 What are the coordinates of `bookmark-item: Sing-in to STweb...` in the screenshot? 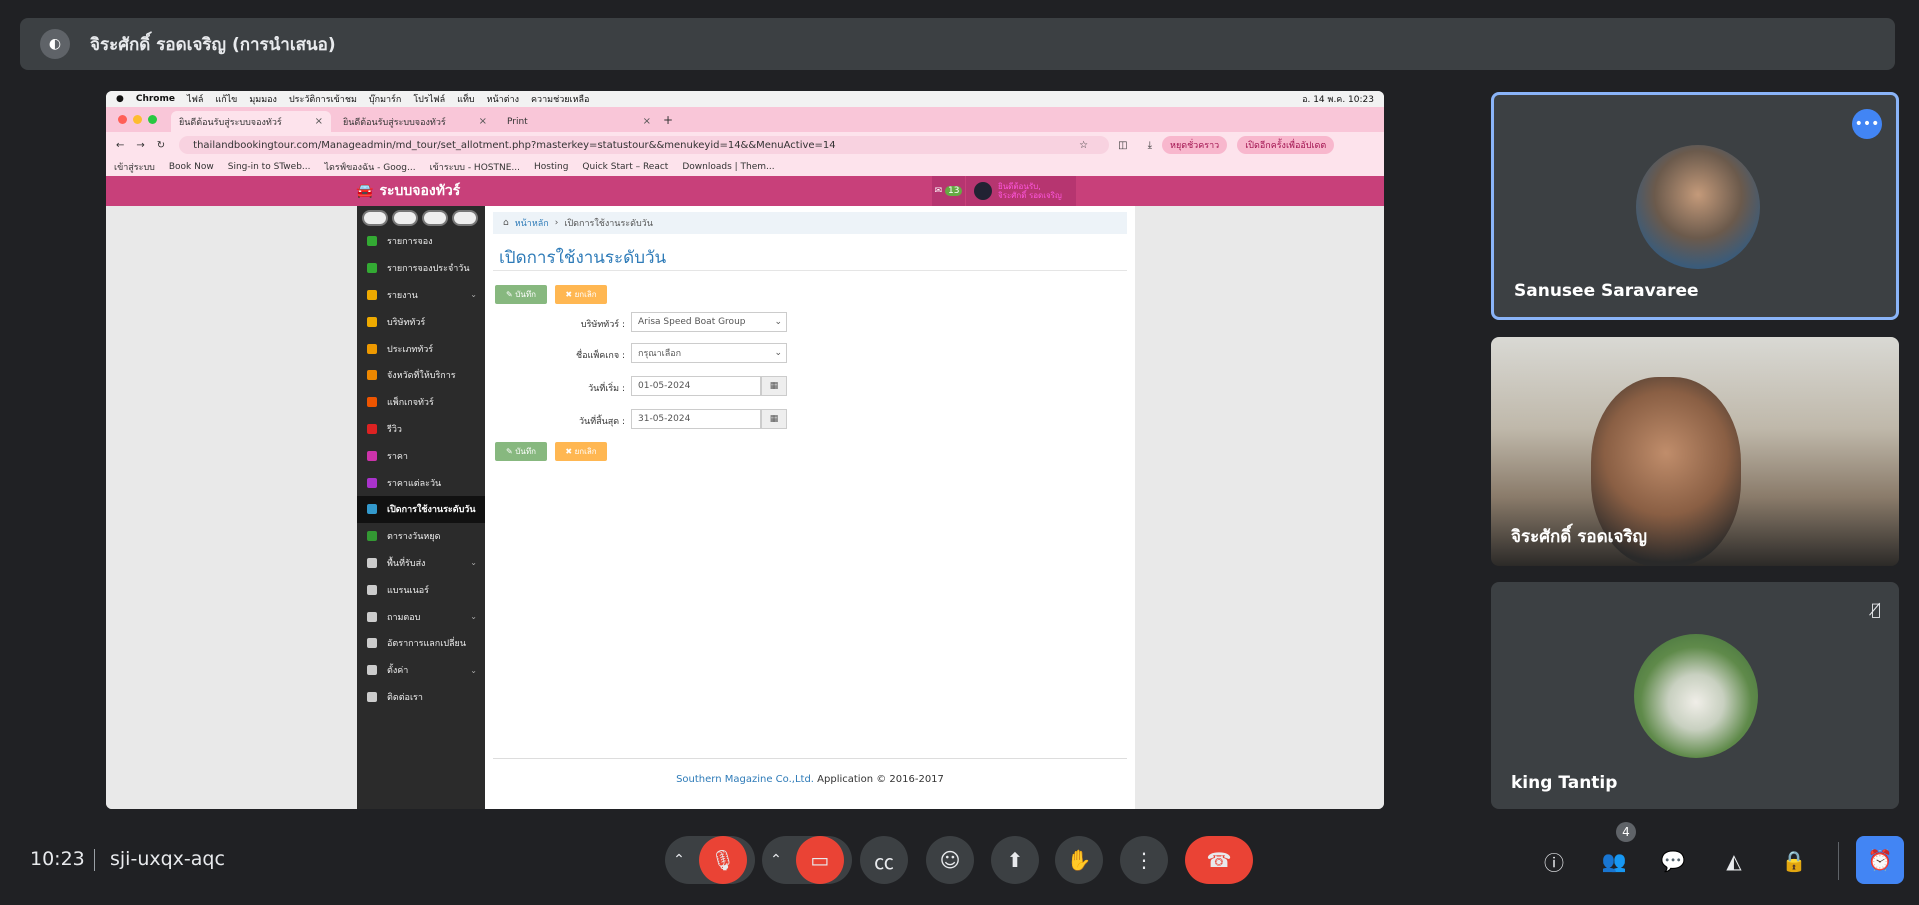 It's located at (269, 167).